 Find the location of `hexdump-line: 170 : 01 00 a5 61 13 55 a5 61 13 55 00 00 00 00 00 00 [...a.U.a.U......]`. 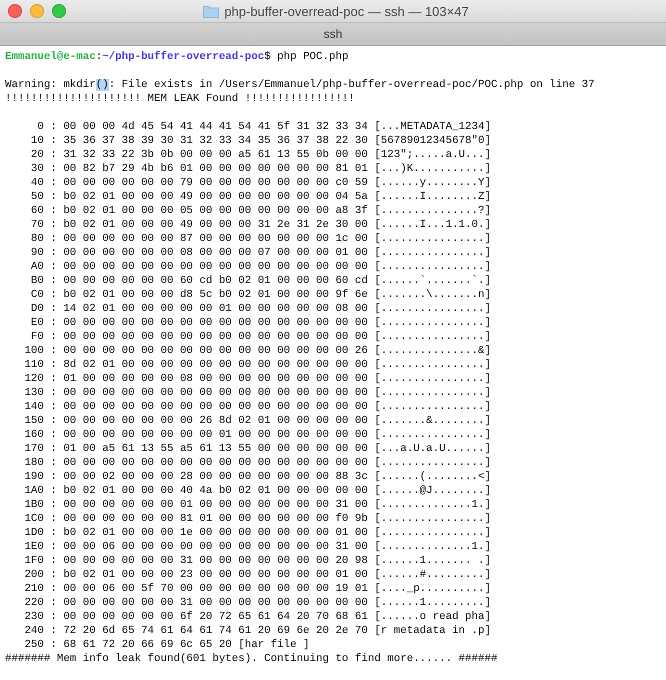

hexdump-line: 170 : 01 00 a5 61 13 55 a5 61 13 55 00 00 00 00 00 00 [...a.U.a.U......] is located at coordinates (257, 449).